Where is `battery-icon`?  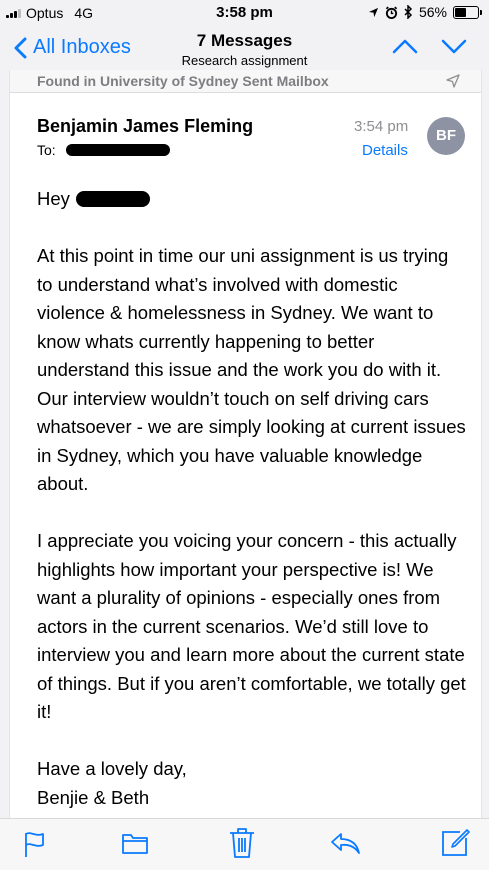 battery-icon is located at coordinates (467, 12).